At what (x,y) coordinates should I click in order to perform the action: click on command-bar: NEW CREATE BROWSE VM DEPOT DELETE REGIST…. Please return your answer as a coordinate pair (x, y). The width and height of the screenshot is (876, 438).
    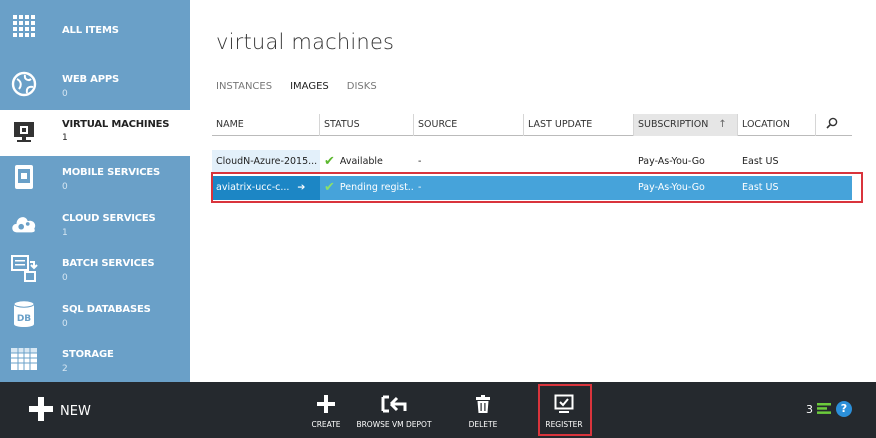
    Looking at the image, I should click on (438, 410).